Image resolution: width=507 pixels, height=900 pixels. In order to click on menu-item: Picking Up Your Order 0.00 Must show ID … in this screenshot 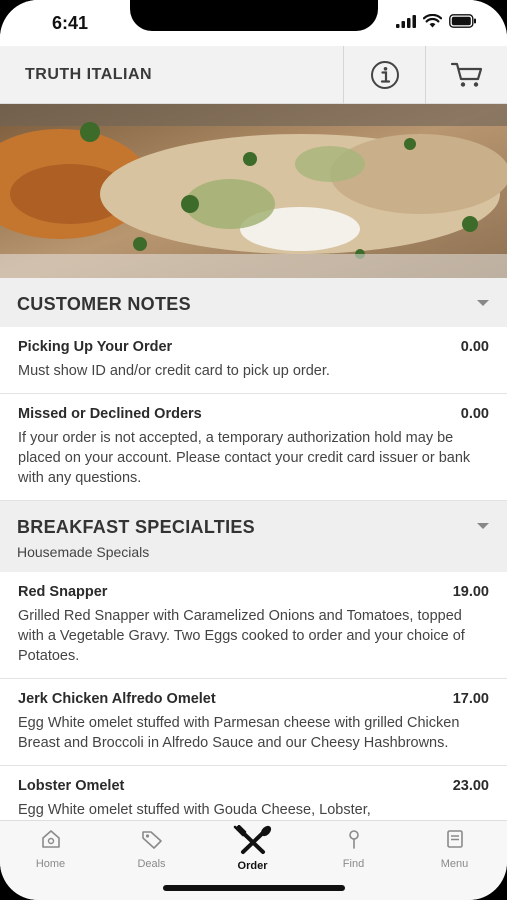, I will do `click(253, 360)`.